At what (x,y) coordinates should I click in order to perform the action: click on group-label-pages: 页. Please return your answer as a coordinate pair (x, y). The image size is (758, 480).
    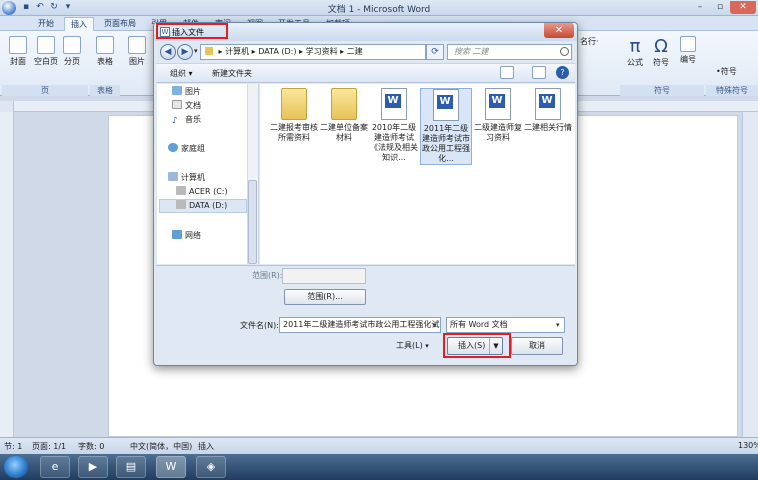
    Looking at the image, I should click on (45, 90).